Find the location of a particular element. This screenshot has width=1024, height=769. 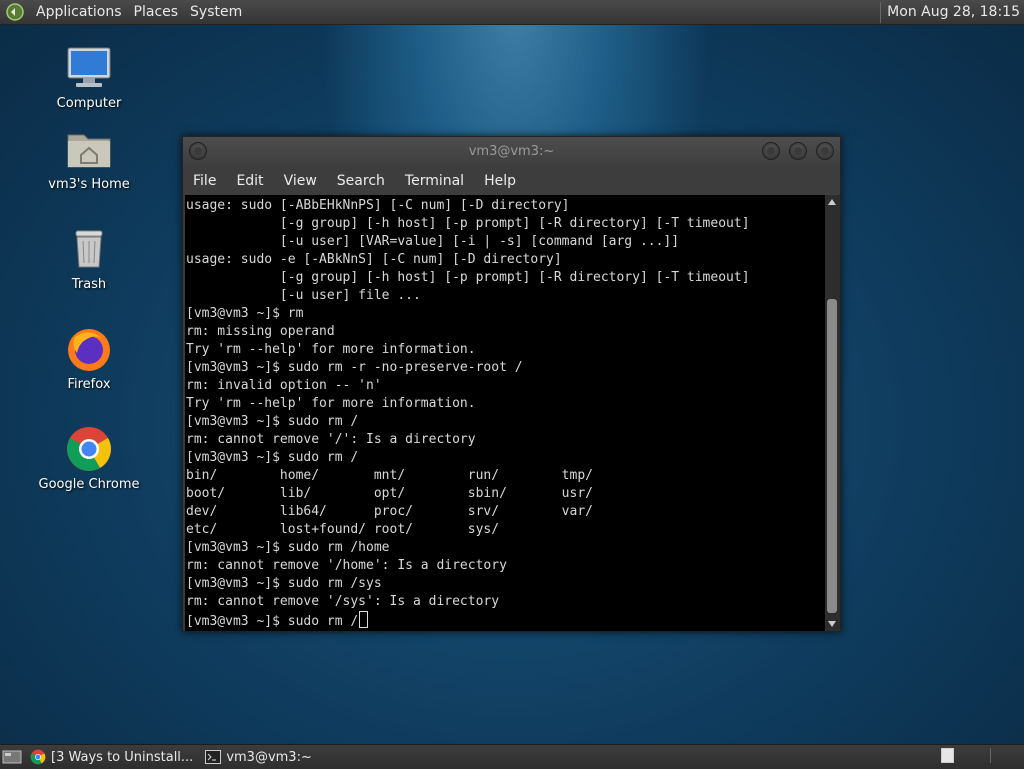

desktop-icon-firefox: Firefox is located at coordinates (89, 358).